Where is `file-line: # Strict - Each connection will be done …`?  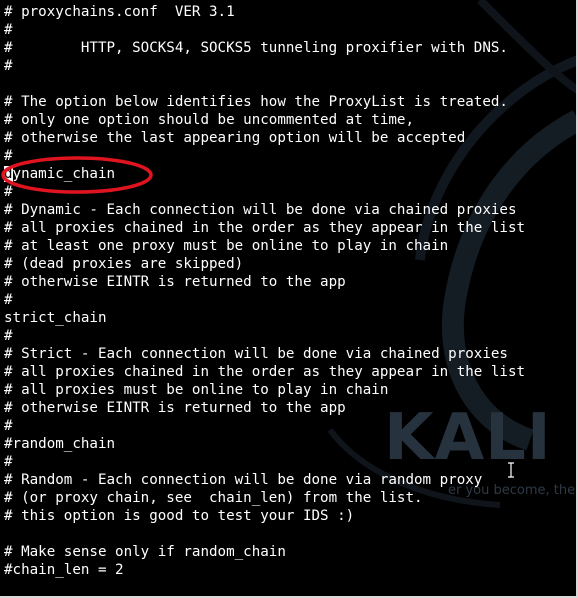
file-line: # Strict - Each connection will be done … is located at coordinates (264, 354).